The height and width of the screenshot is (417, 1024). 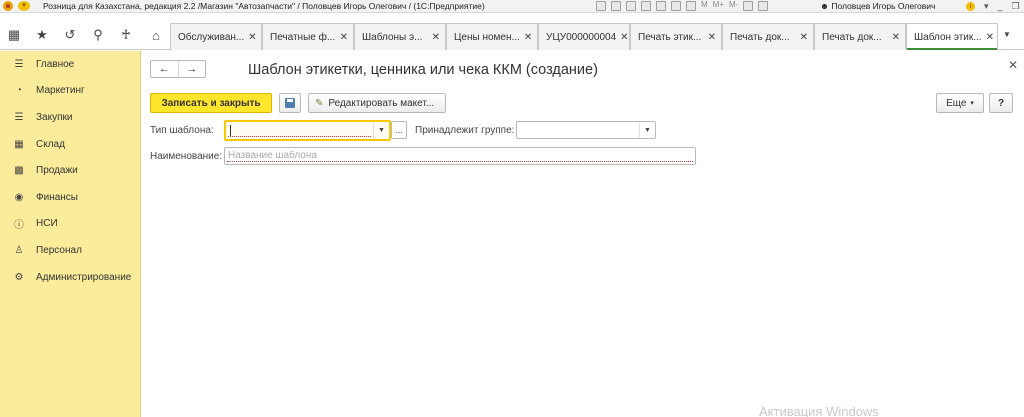 What do you see at coordinates (19, 277) in the screenshot?
I see `gear-icon: ⚙` at bounding box center [19, 277].